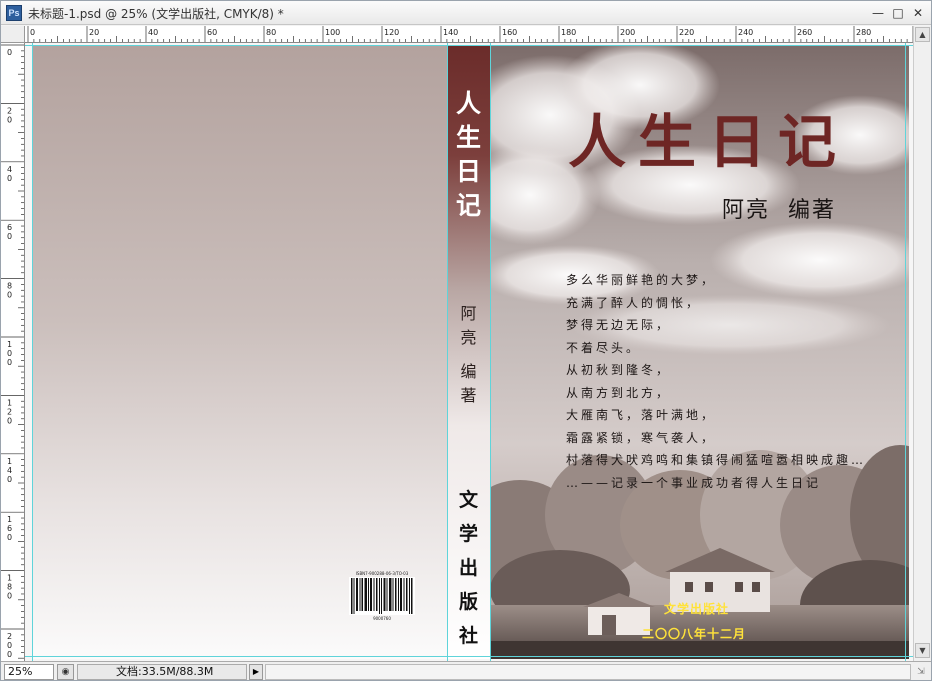 This screenshot has width=932, height=681. I want to click on spine-author-char: 著, so click(468, 395).